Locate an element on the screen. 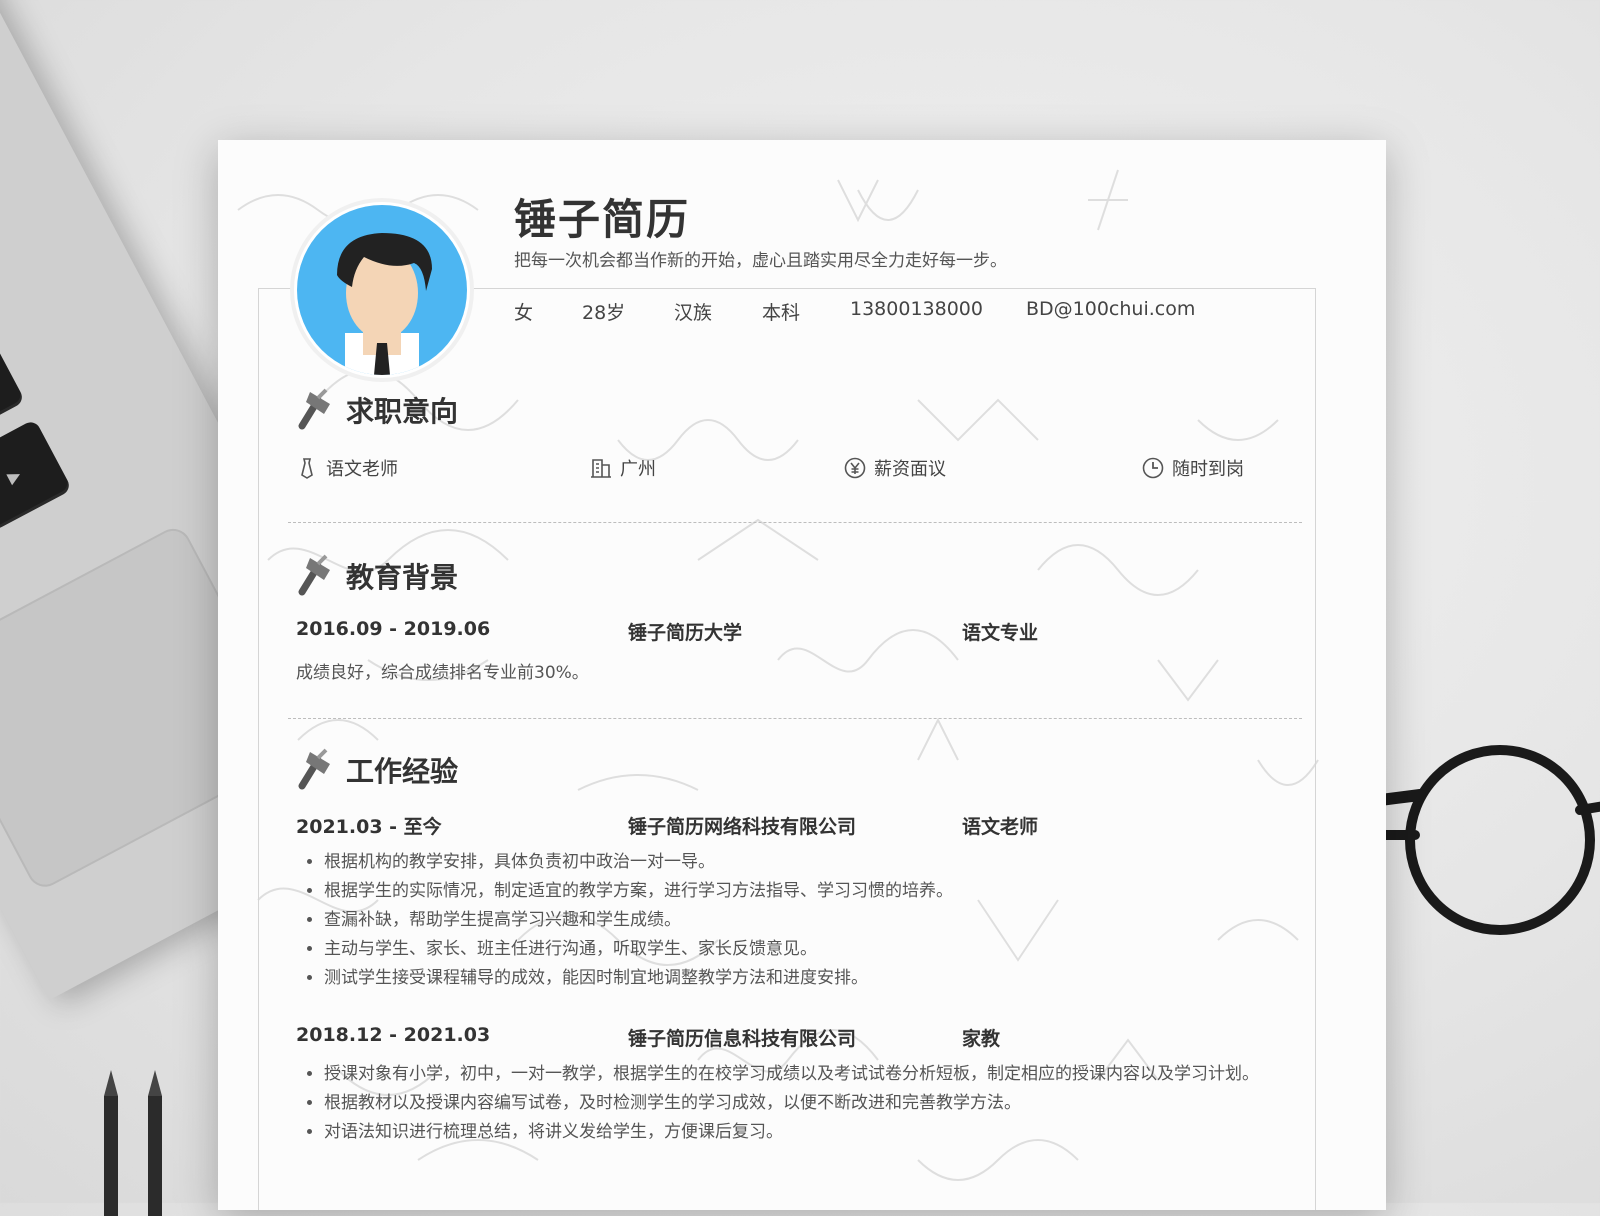  laptop-keyboard: ⌂ ▲ ▶ is located at coordinates (89, 289).